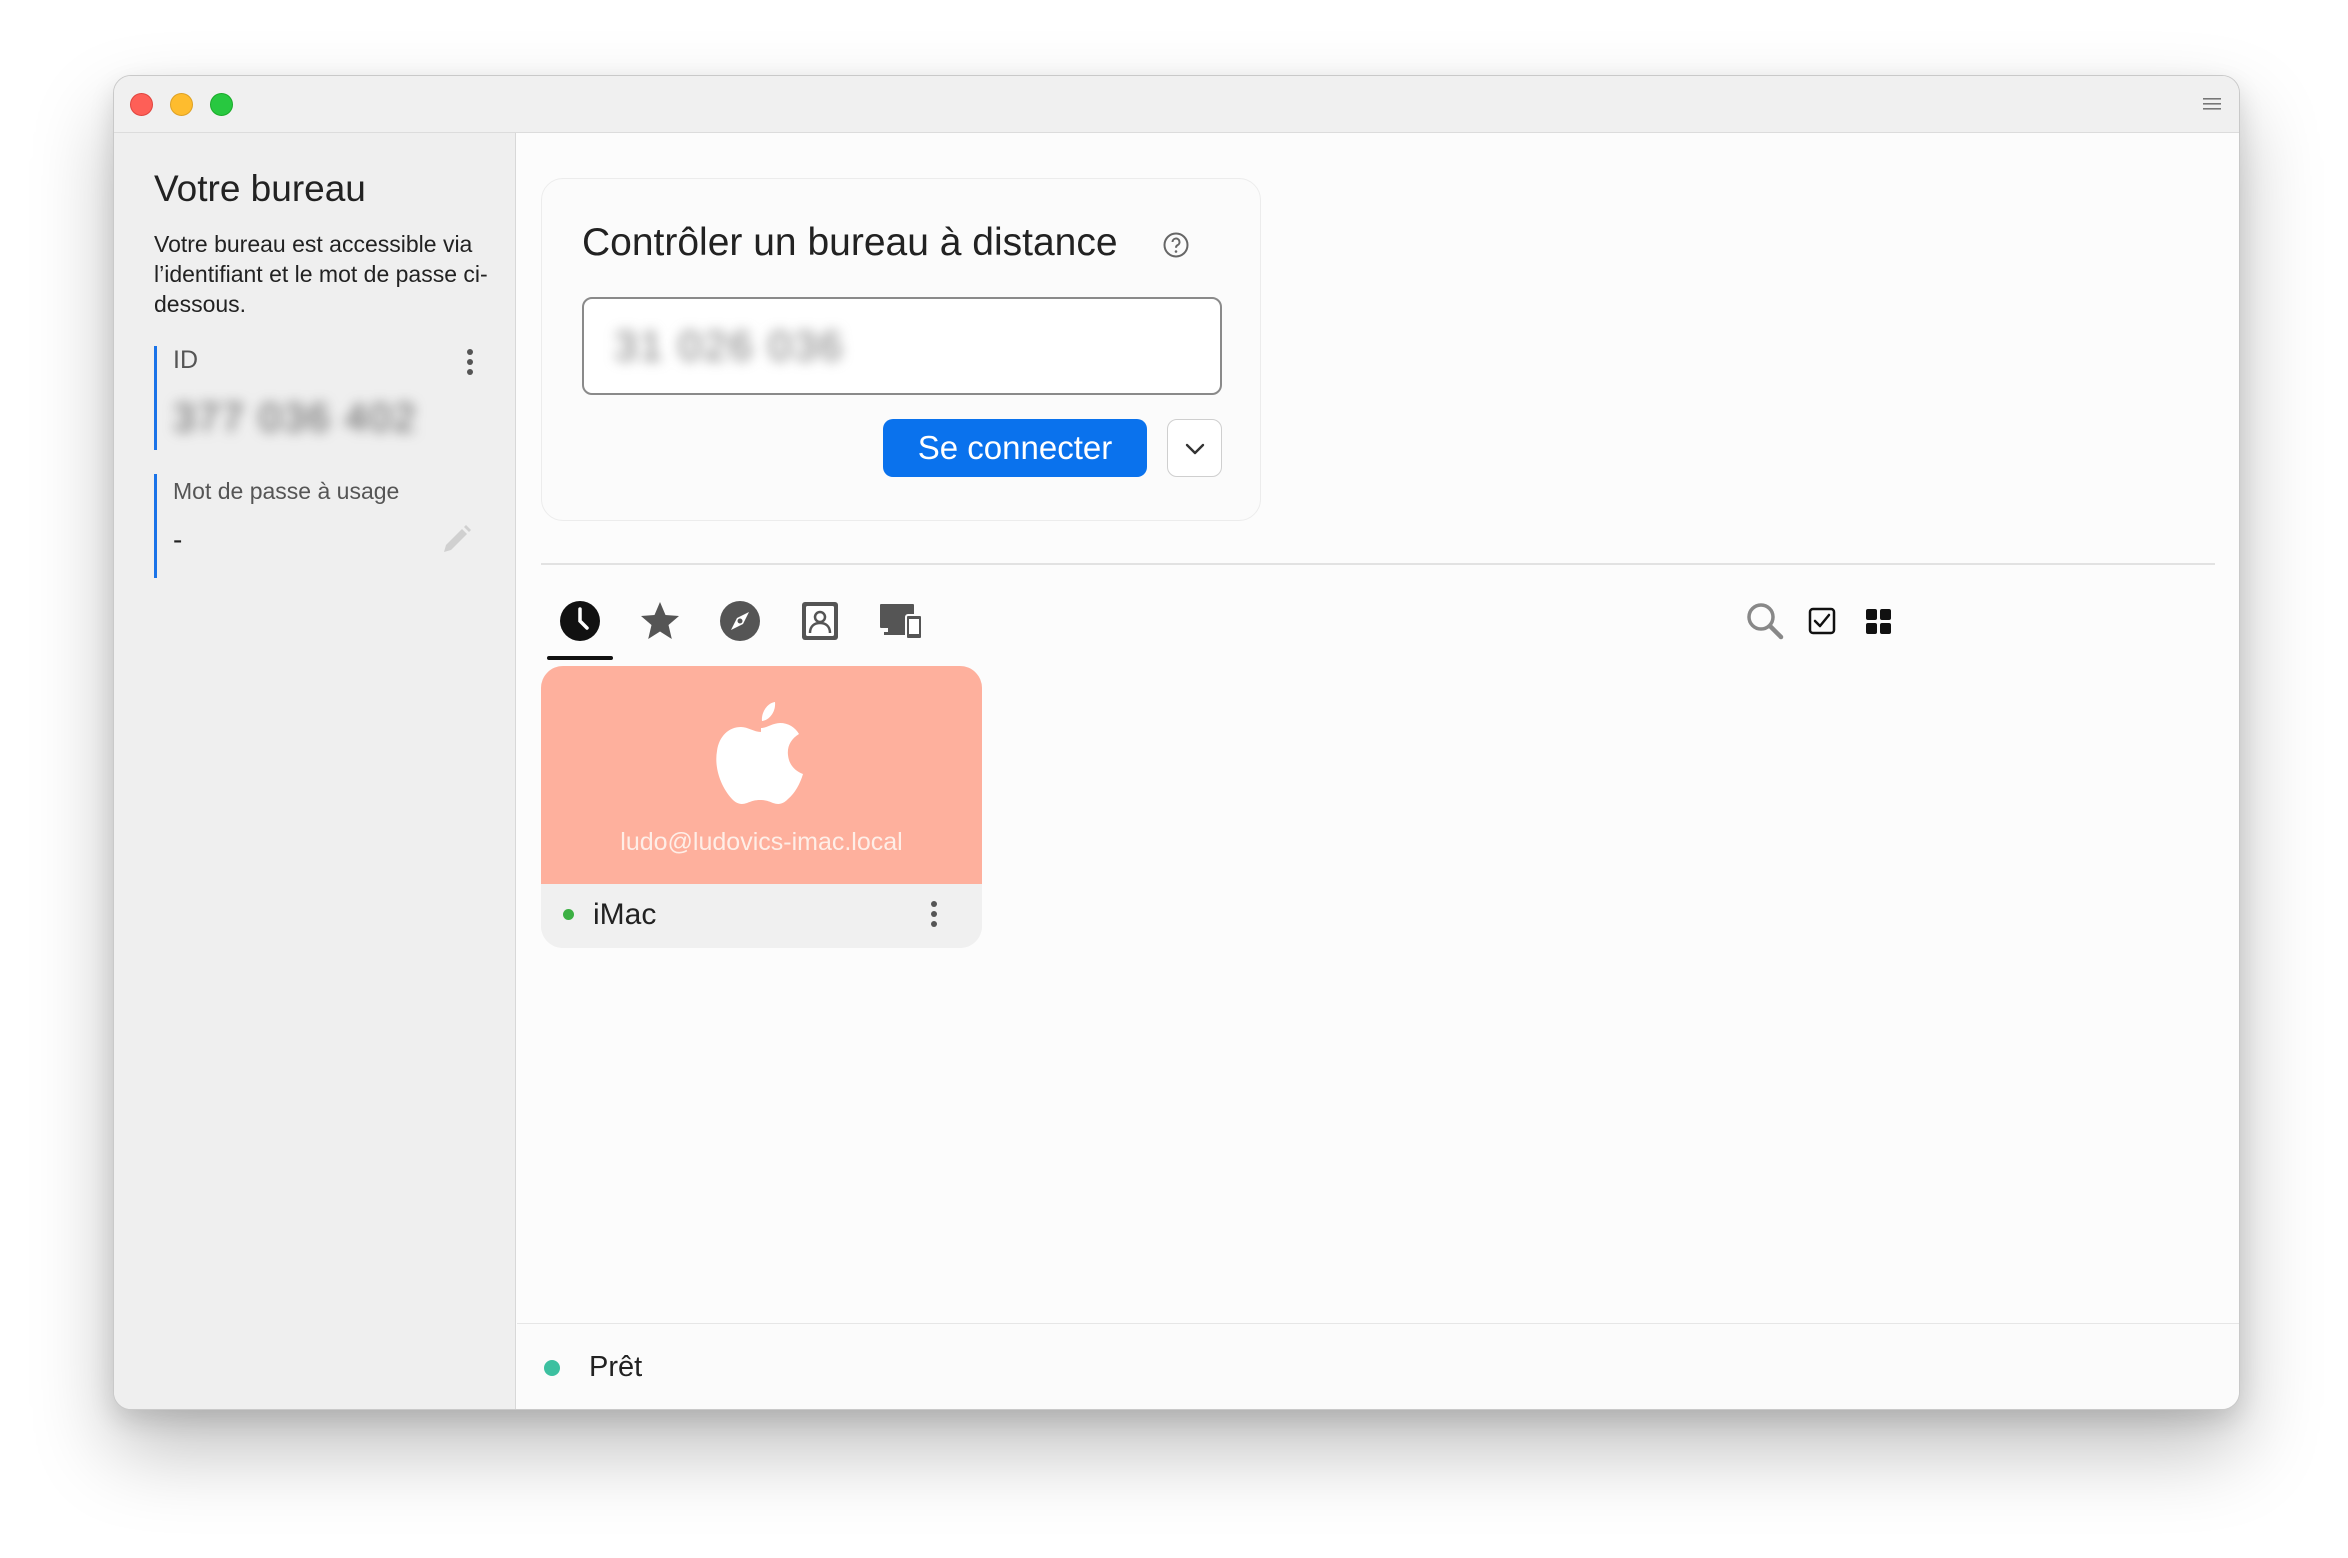 The width and height of the screenshot is (2348, 1558). I want to click on id-label: ID, so click(185, 360).